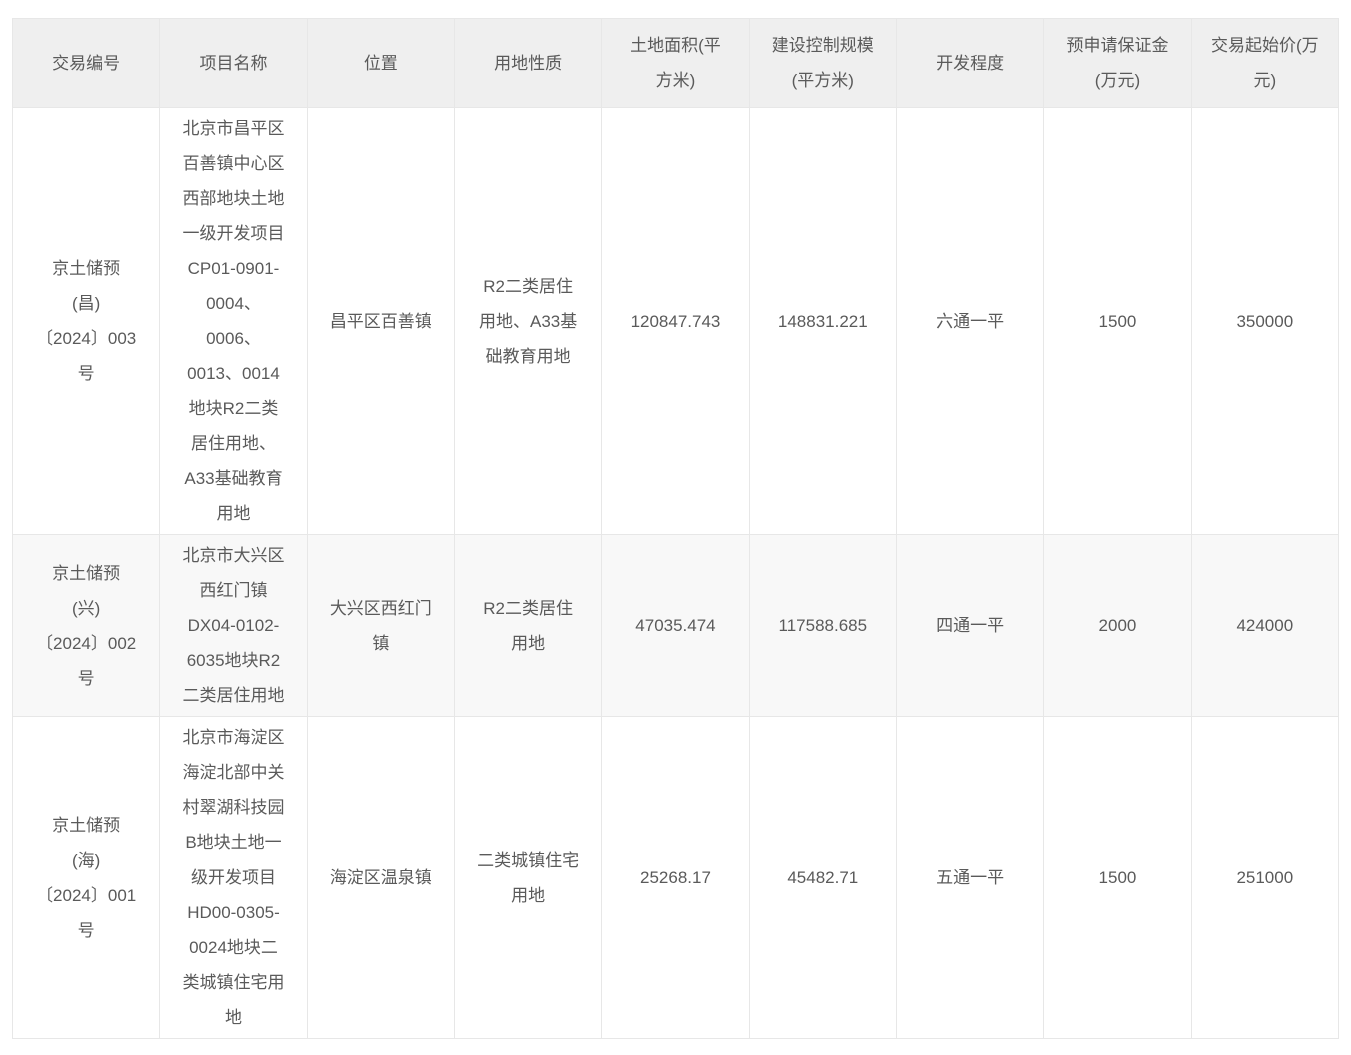 This screenshot has height=1055, width=1351. What do you see at coordinates (380, 877) in the screenshot?
I see `cell-location: 海淀区温泉镇` at bounding box center [380, 877].